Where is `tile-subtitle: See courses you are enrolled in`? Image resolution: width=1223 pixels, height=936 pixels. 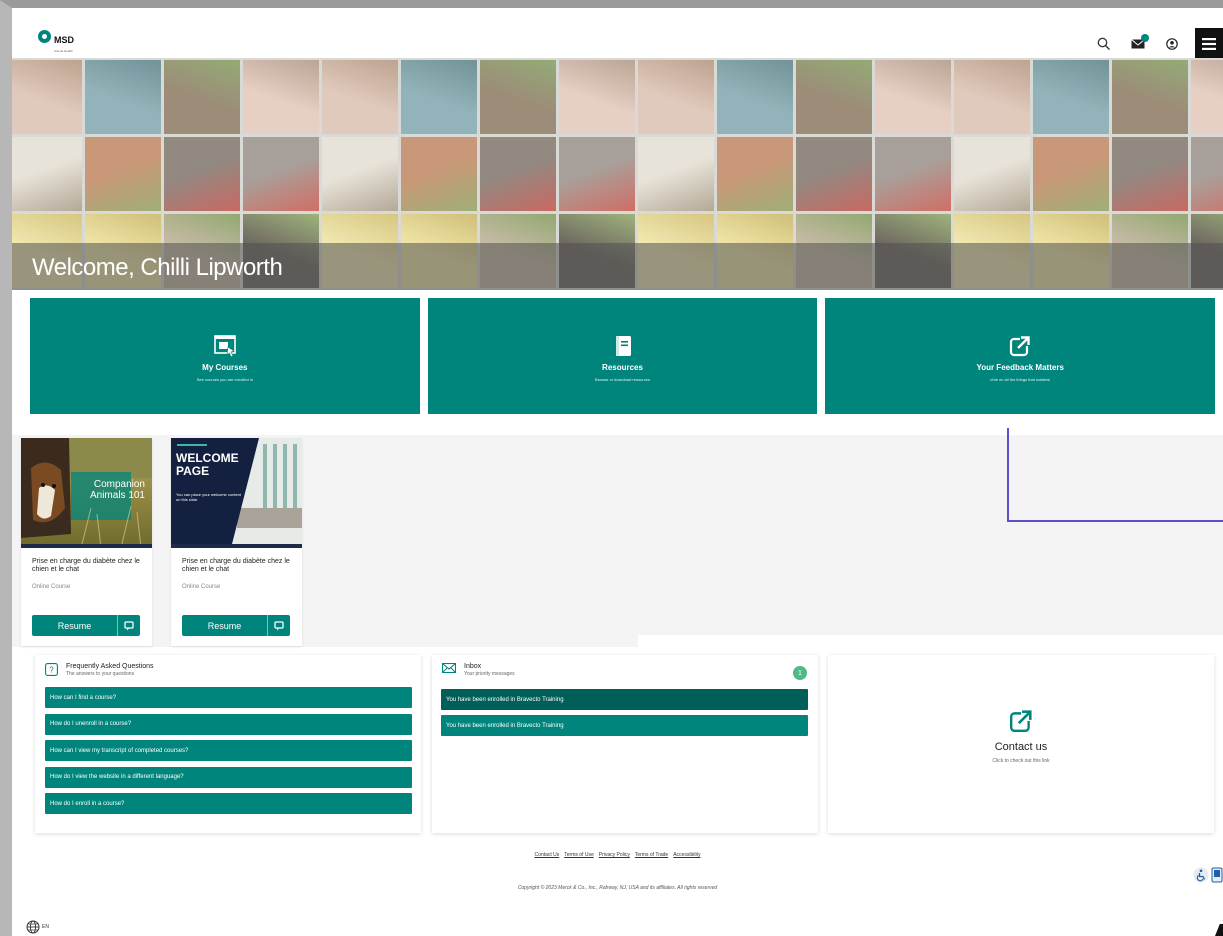 tile-subtitle: See courses you are enrolled in is located at coordinates (224, 379).